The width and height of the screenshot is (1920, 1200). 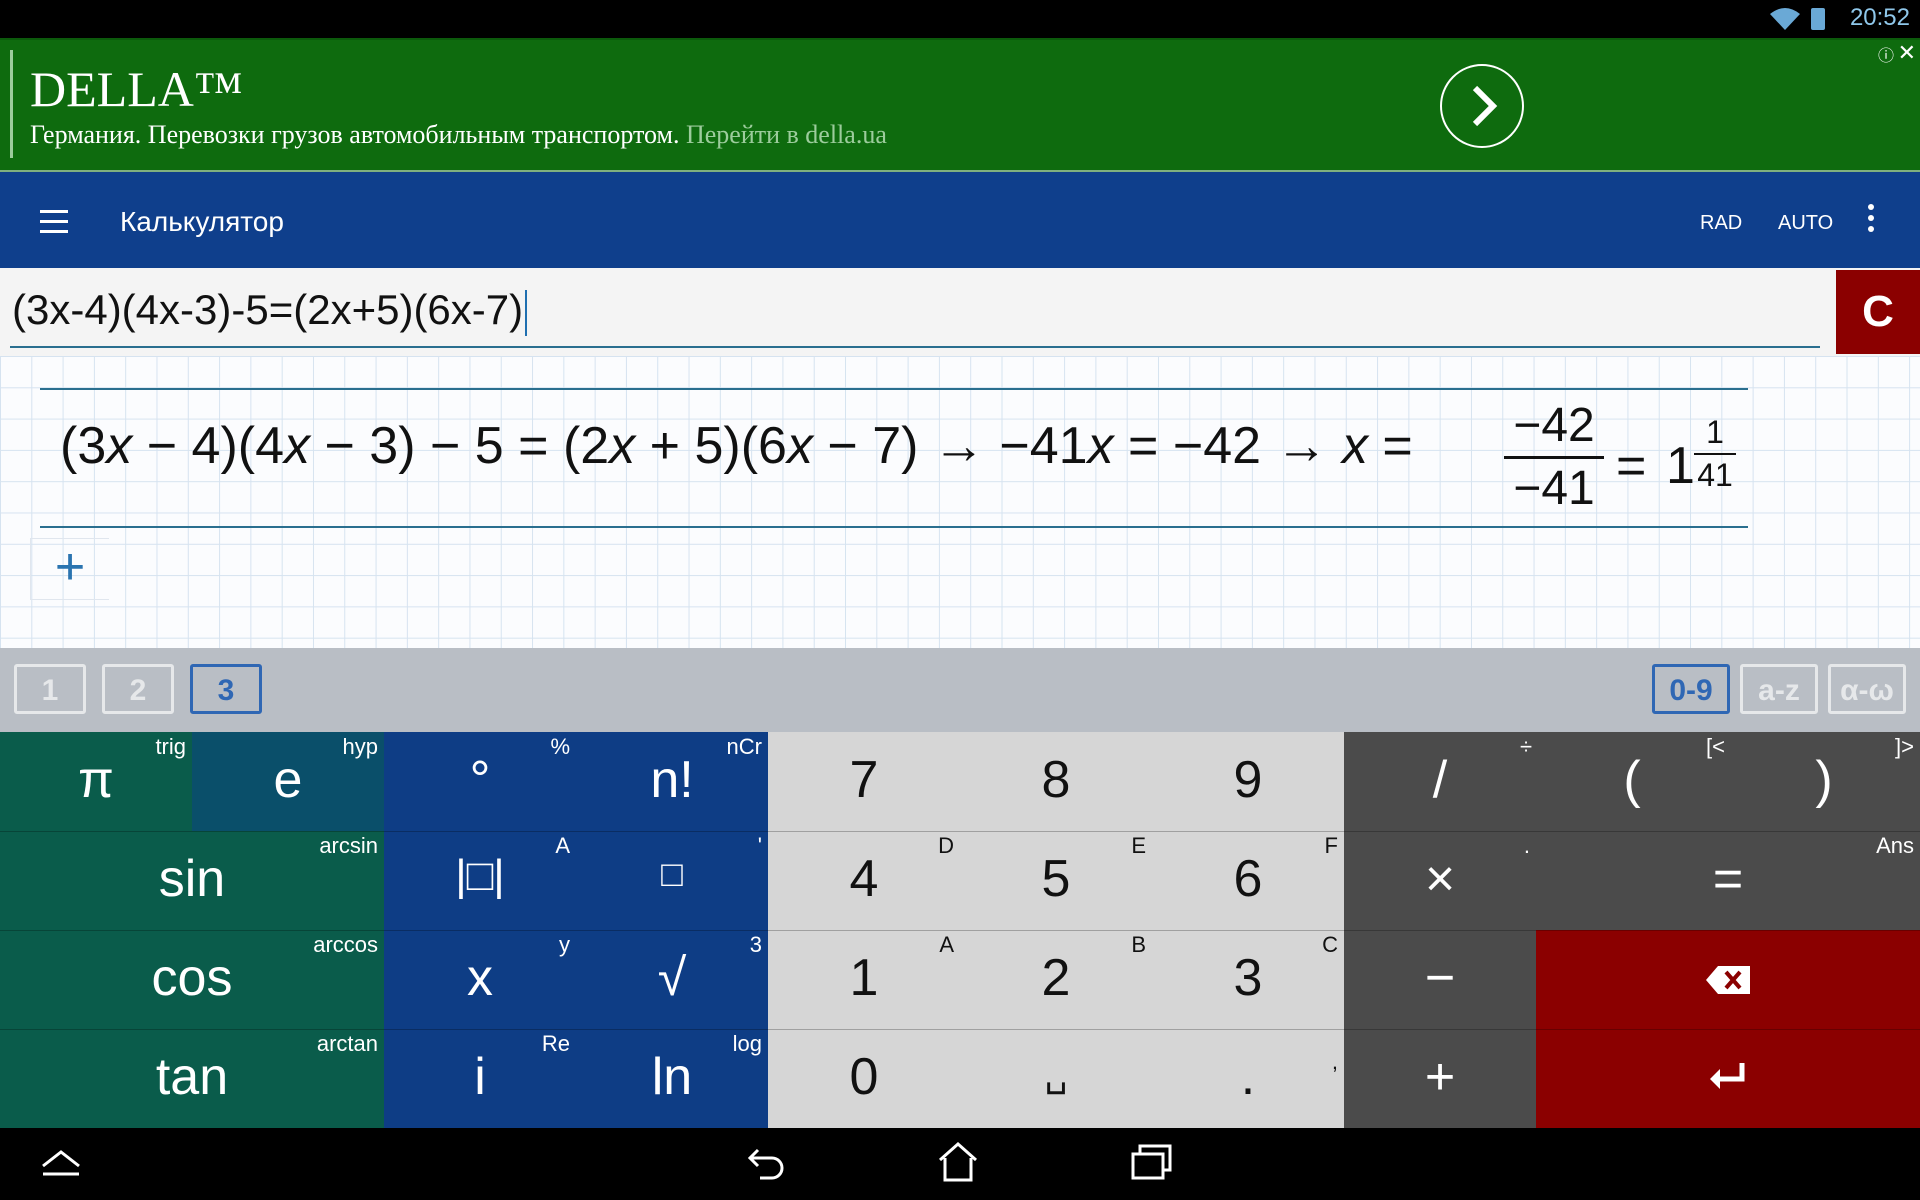 I want to click on mode-tab-greek: α-ω, so click(x=1867, y=689).